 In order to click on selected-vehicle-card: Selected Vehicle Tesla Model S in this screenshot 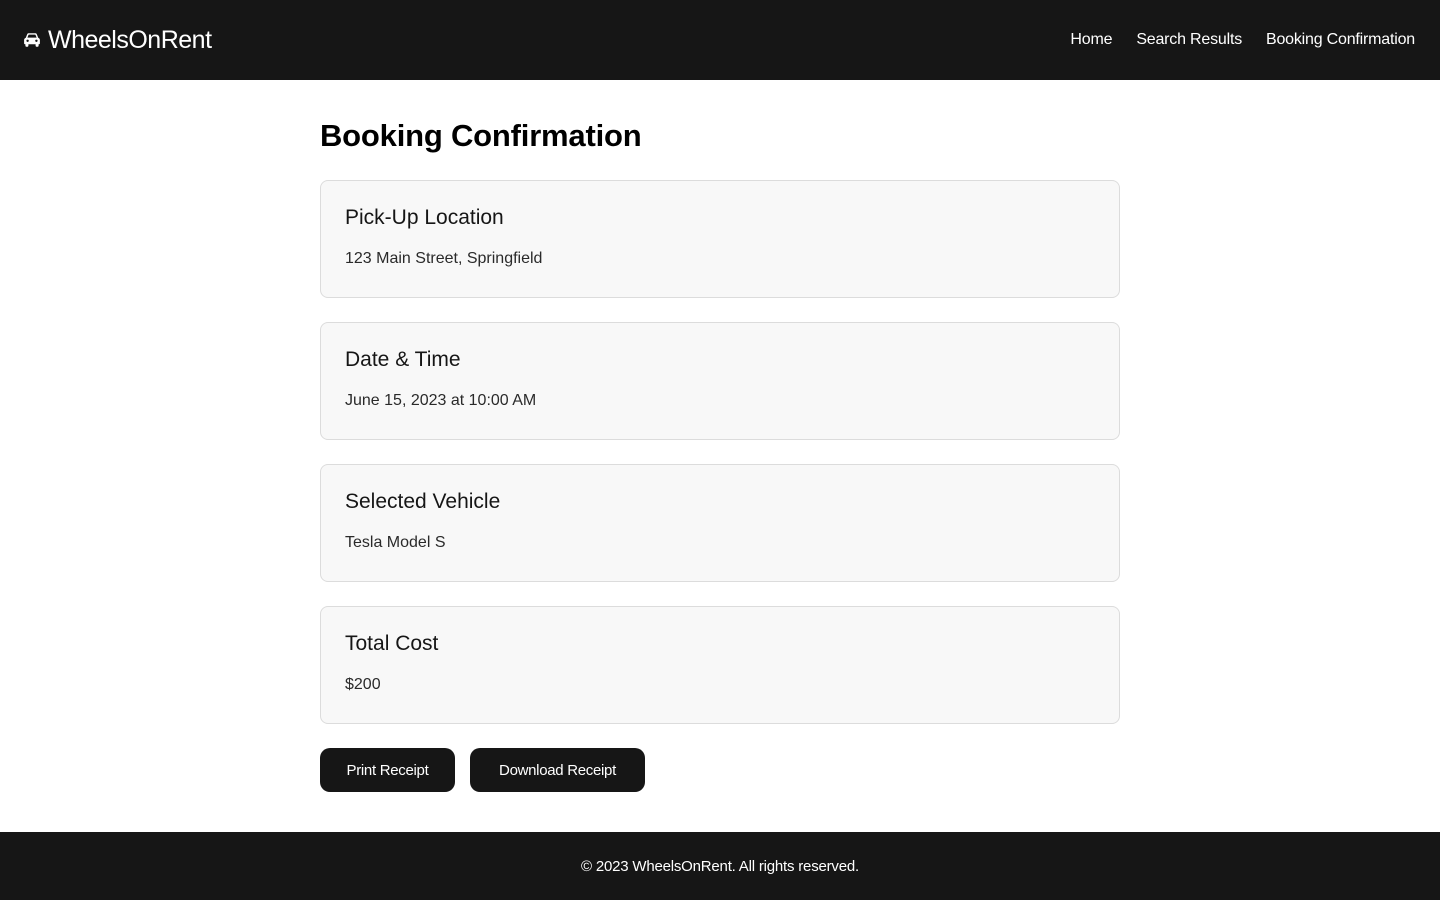, I will do `click(720, 523)`.